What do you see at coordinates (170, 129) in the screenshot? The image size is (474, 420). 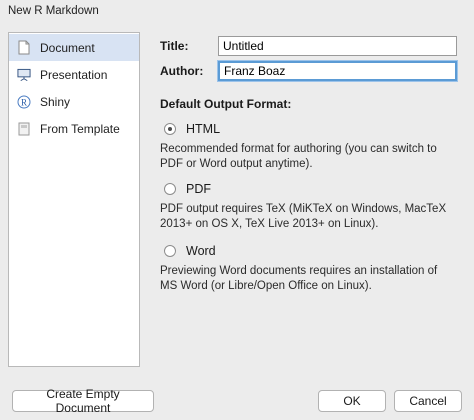 I see `html-radio` at bounding box center [170, 129].